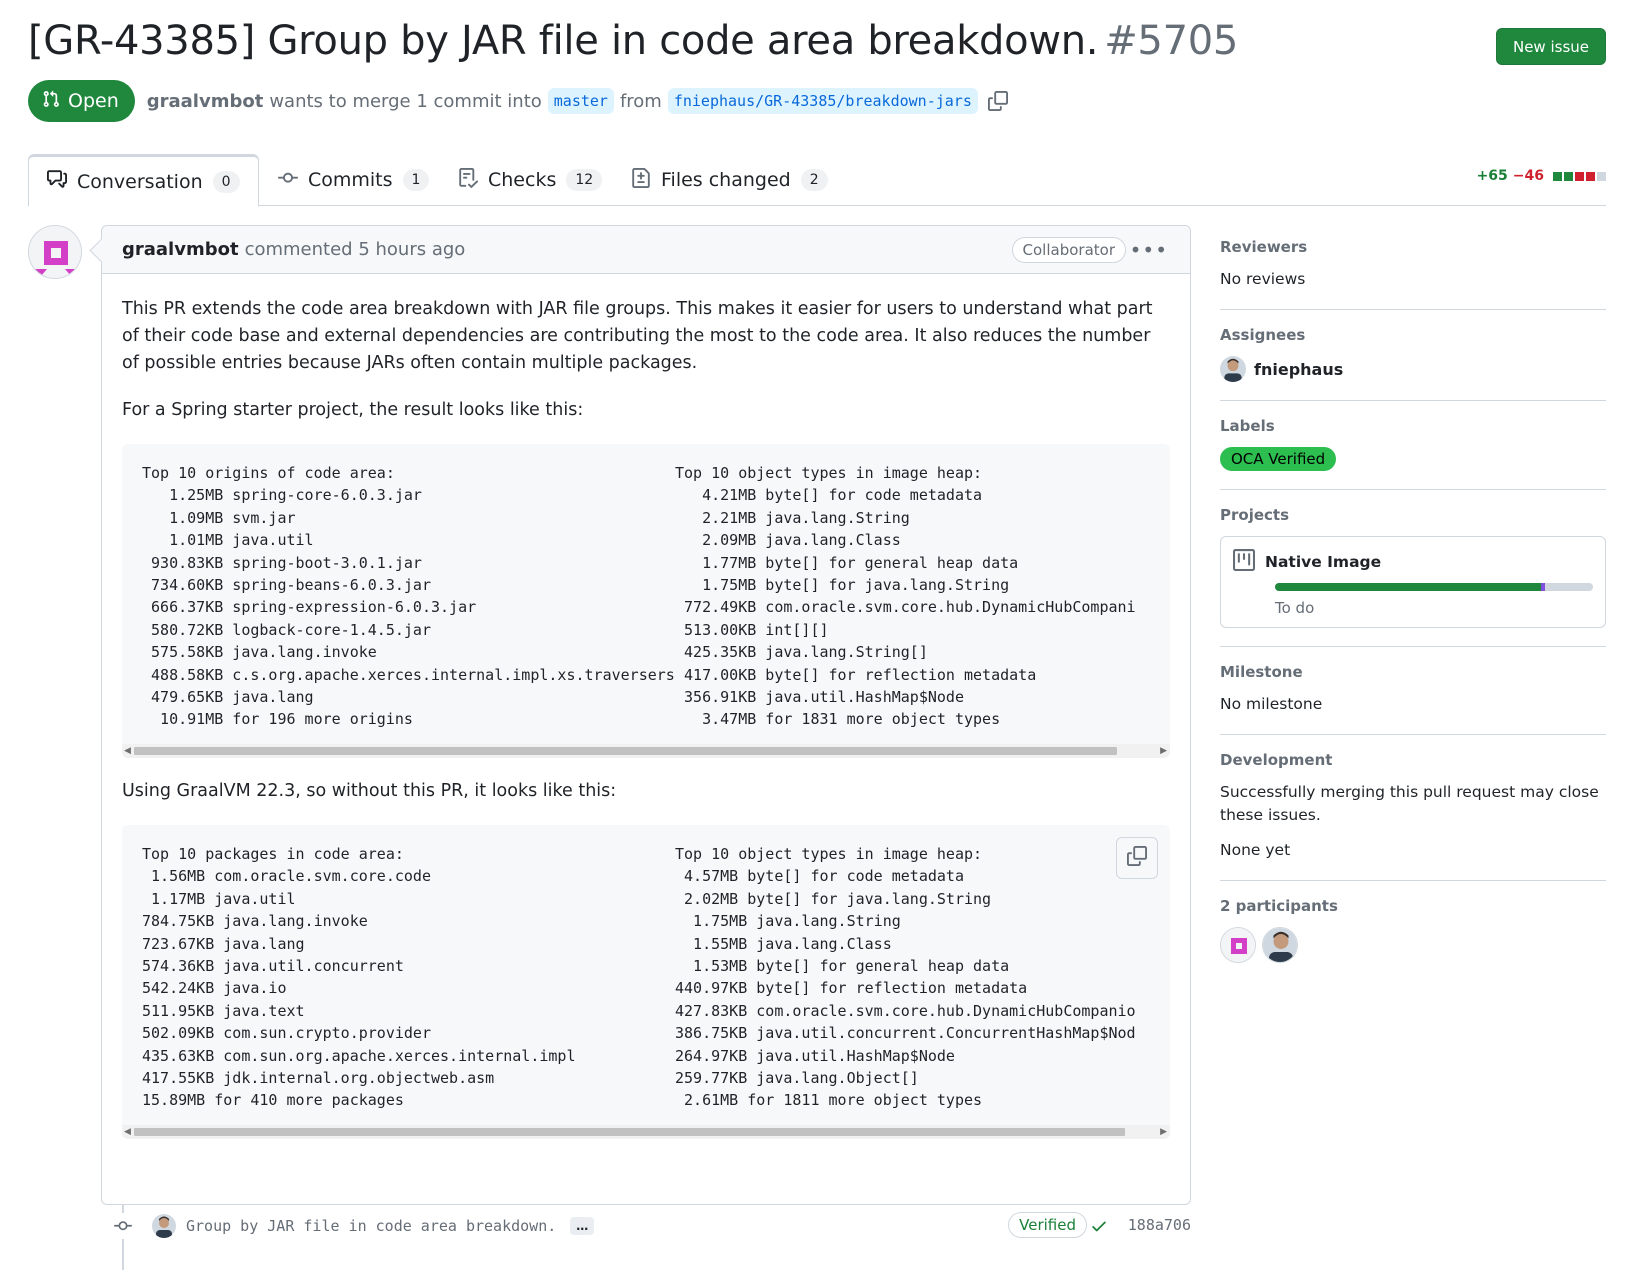  I want to click on labels-heading: Labels, so click(1413, 426).